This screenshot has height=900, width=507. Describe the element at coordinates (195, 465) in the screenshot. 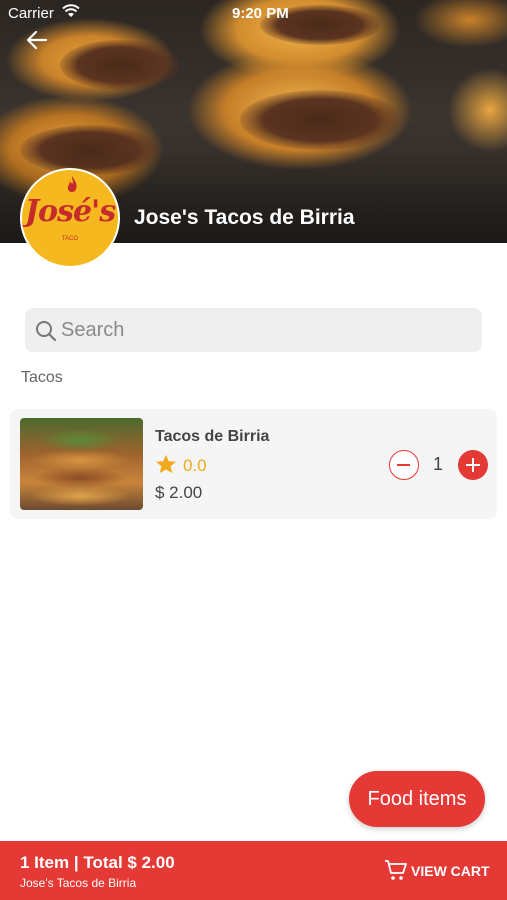

I see `item-rating: 0.0` at that location.